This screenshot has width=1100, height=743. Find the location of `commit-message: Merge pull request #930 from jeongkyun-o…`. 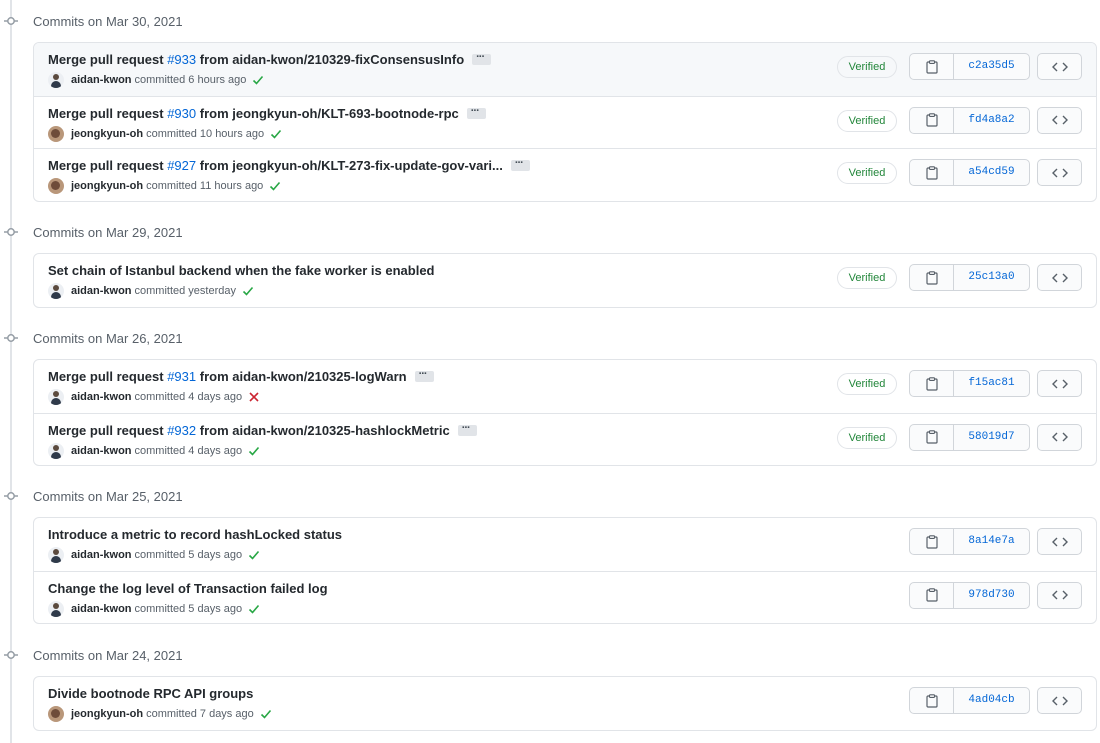

commit-message: Merge pull request #930 from jeongkyun-o… is located at coordinates (267, 112).